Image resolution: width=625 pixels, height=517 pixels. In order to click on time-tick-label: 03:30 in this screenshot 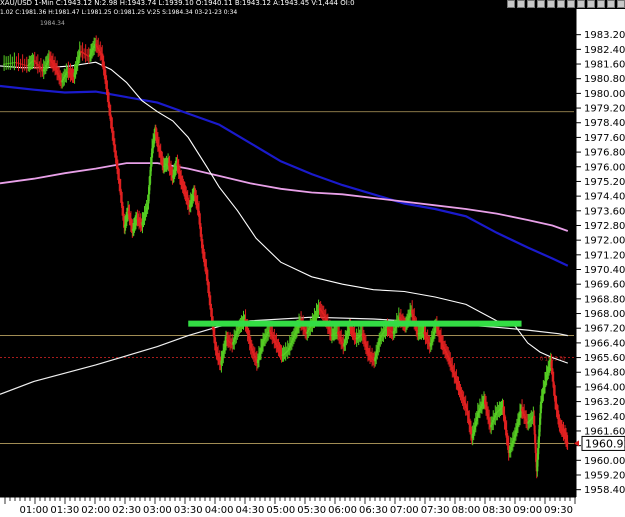, I will do `click(188, 510)`.